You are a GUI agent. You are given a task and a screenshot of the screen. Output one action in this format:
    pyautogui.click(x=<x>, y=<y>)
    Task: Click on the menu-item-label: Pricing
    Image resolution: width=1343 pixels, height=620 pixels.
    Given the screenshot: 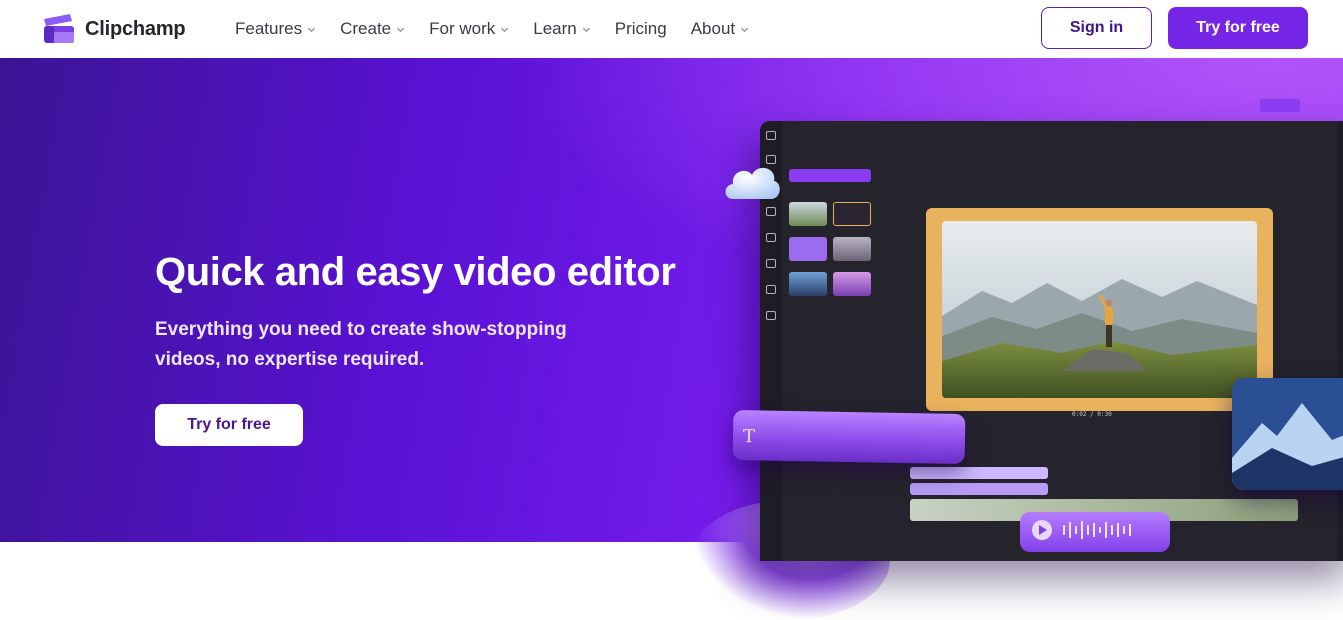 What is the action you would take?
    pyautogui.click(x=640, y=28)
    